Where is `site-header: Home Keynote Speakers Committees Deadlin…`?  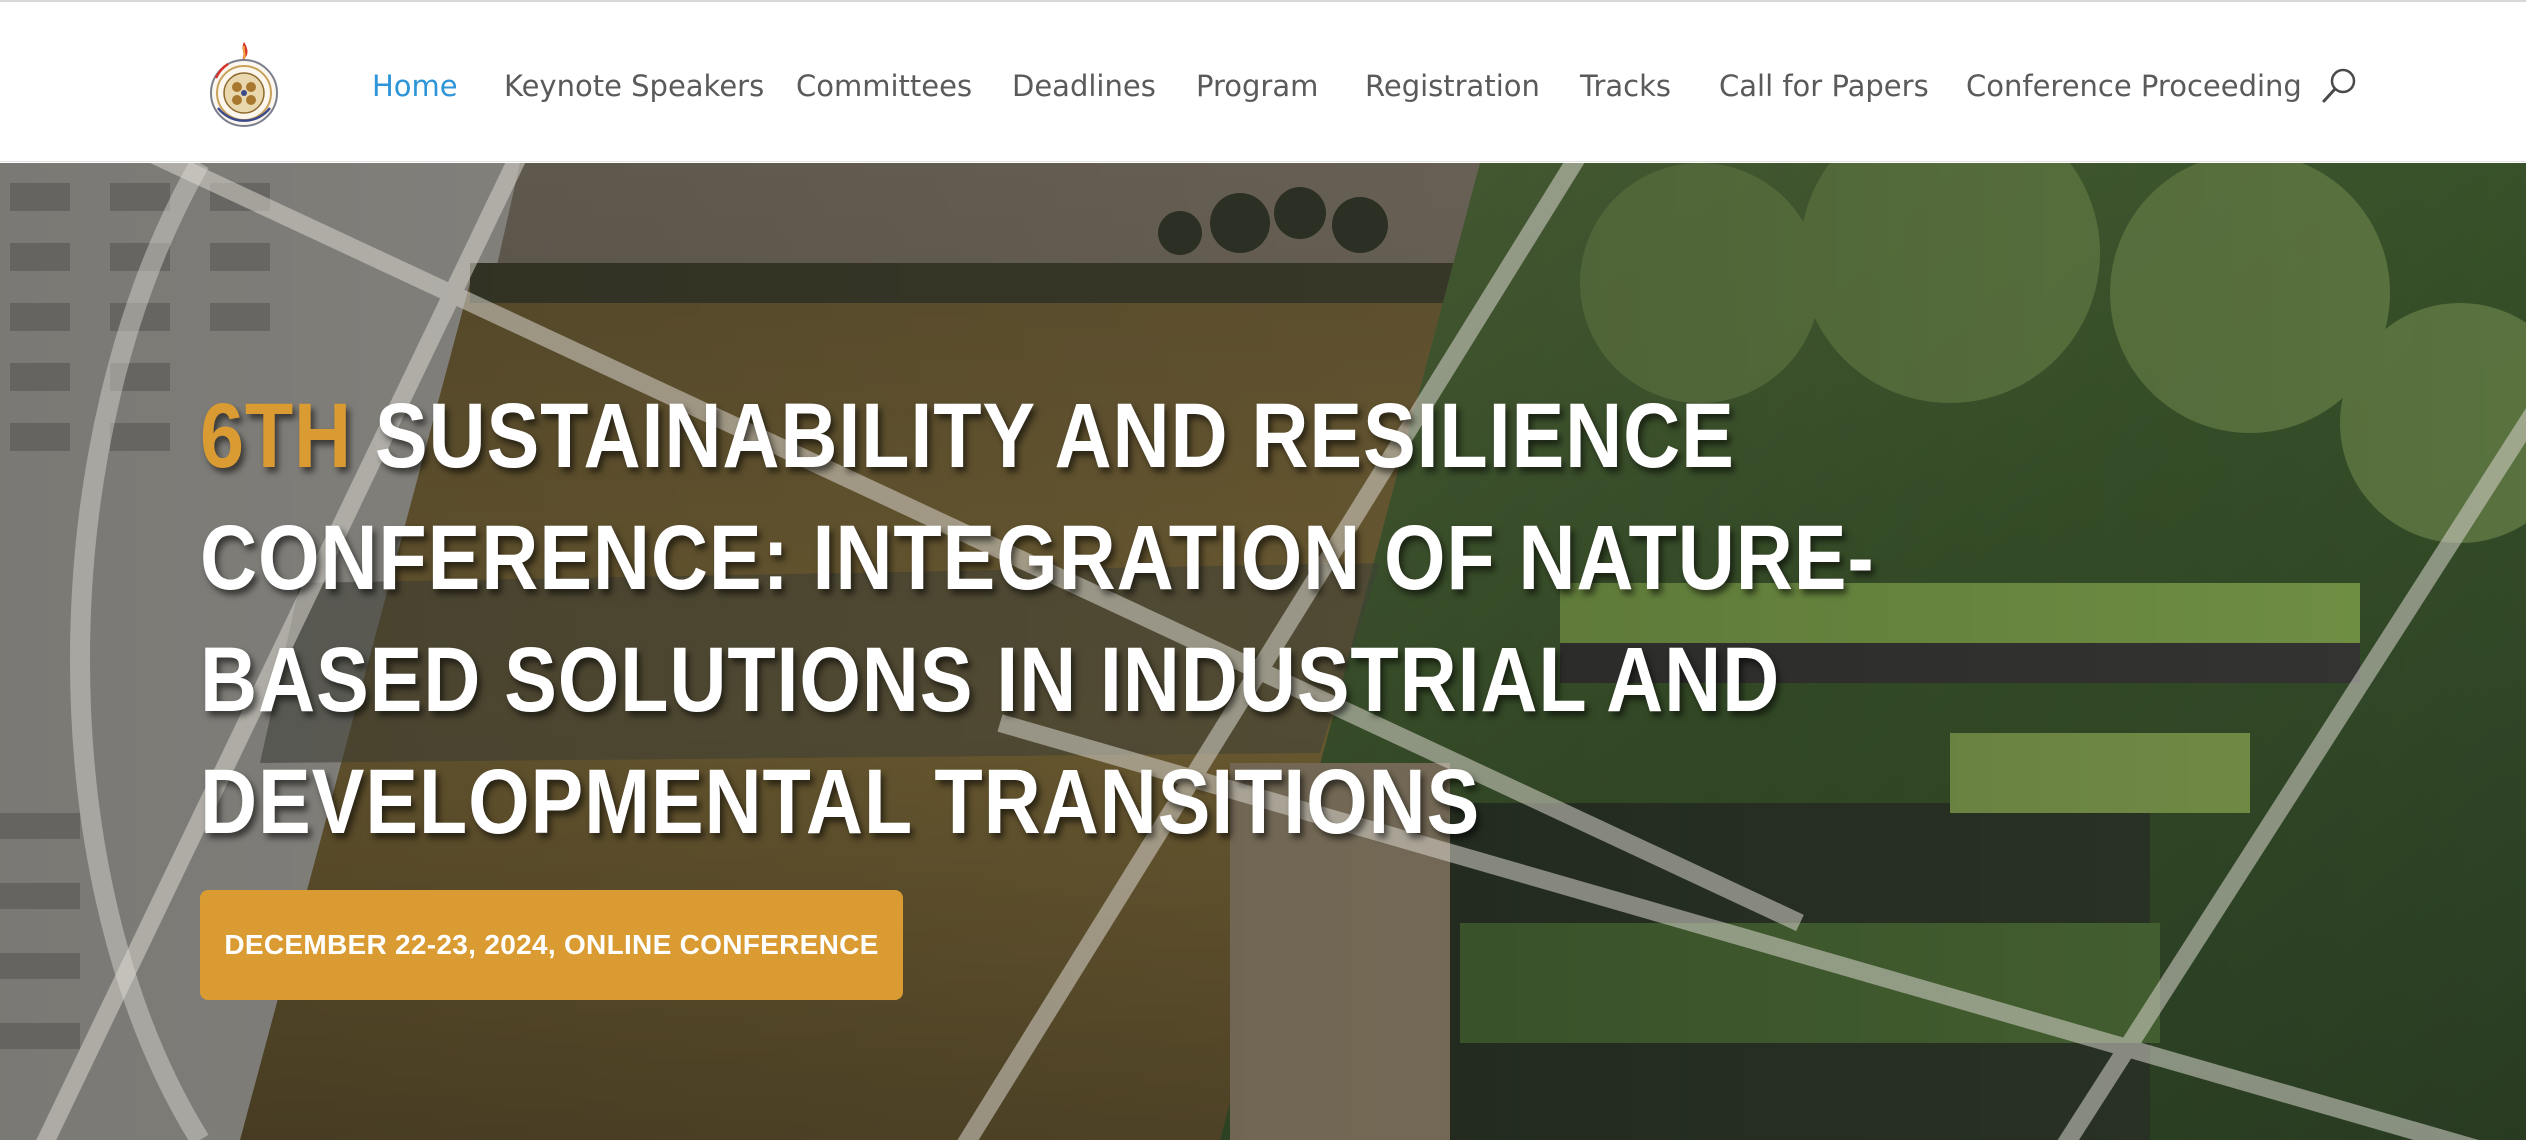
site-header: Home Keynote Speakers Committees Deadlin… is located at coordinates (1263, 82).